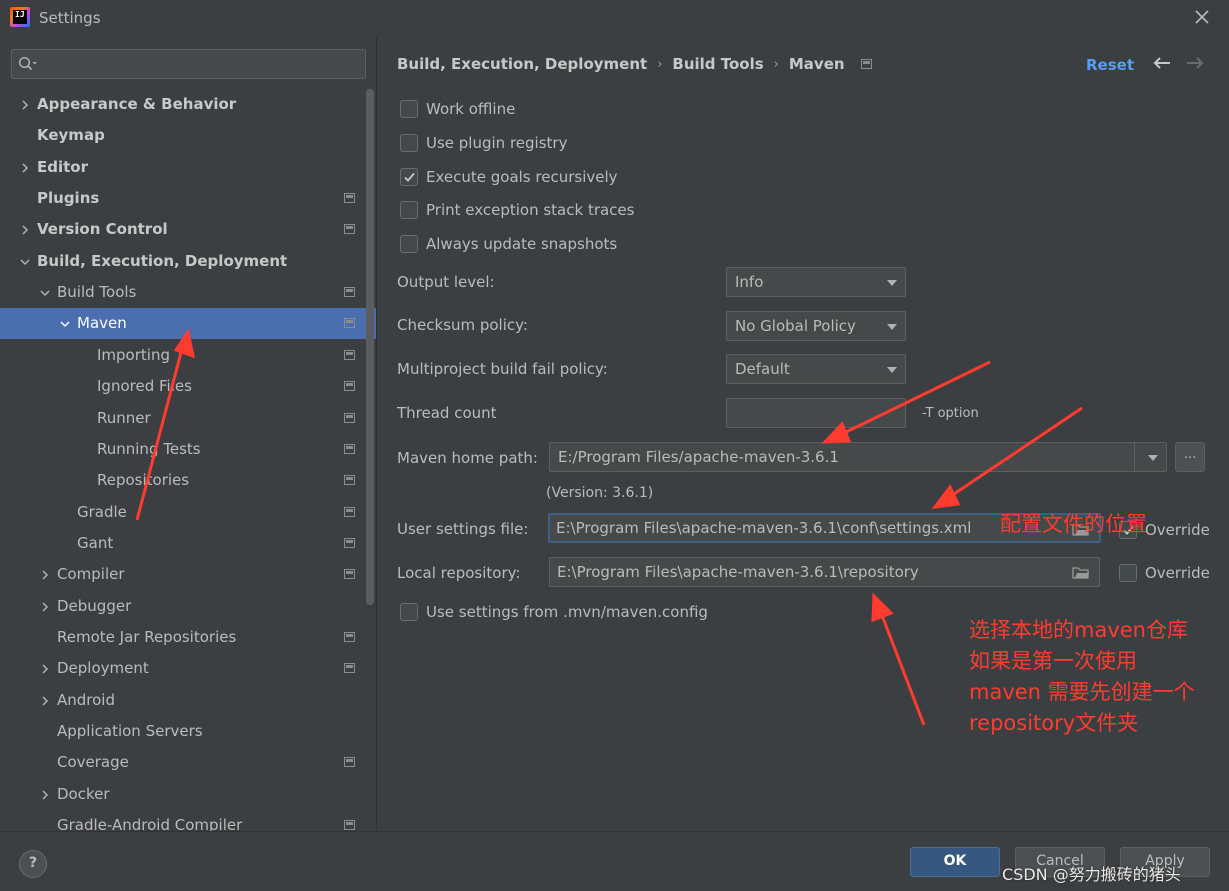 This screenshot has width=1229, height=891. I want to click on execute-goals-recursively-checkbox: Execute goals recursively, so click(509, 177).